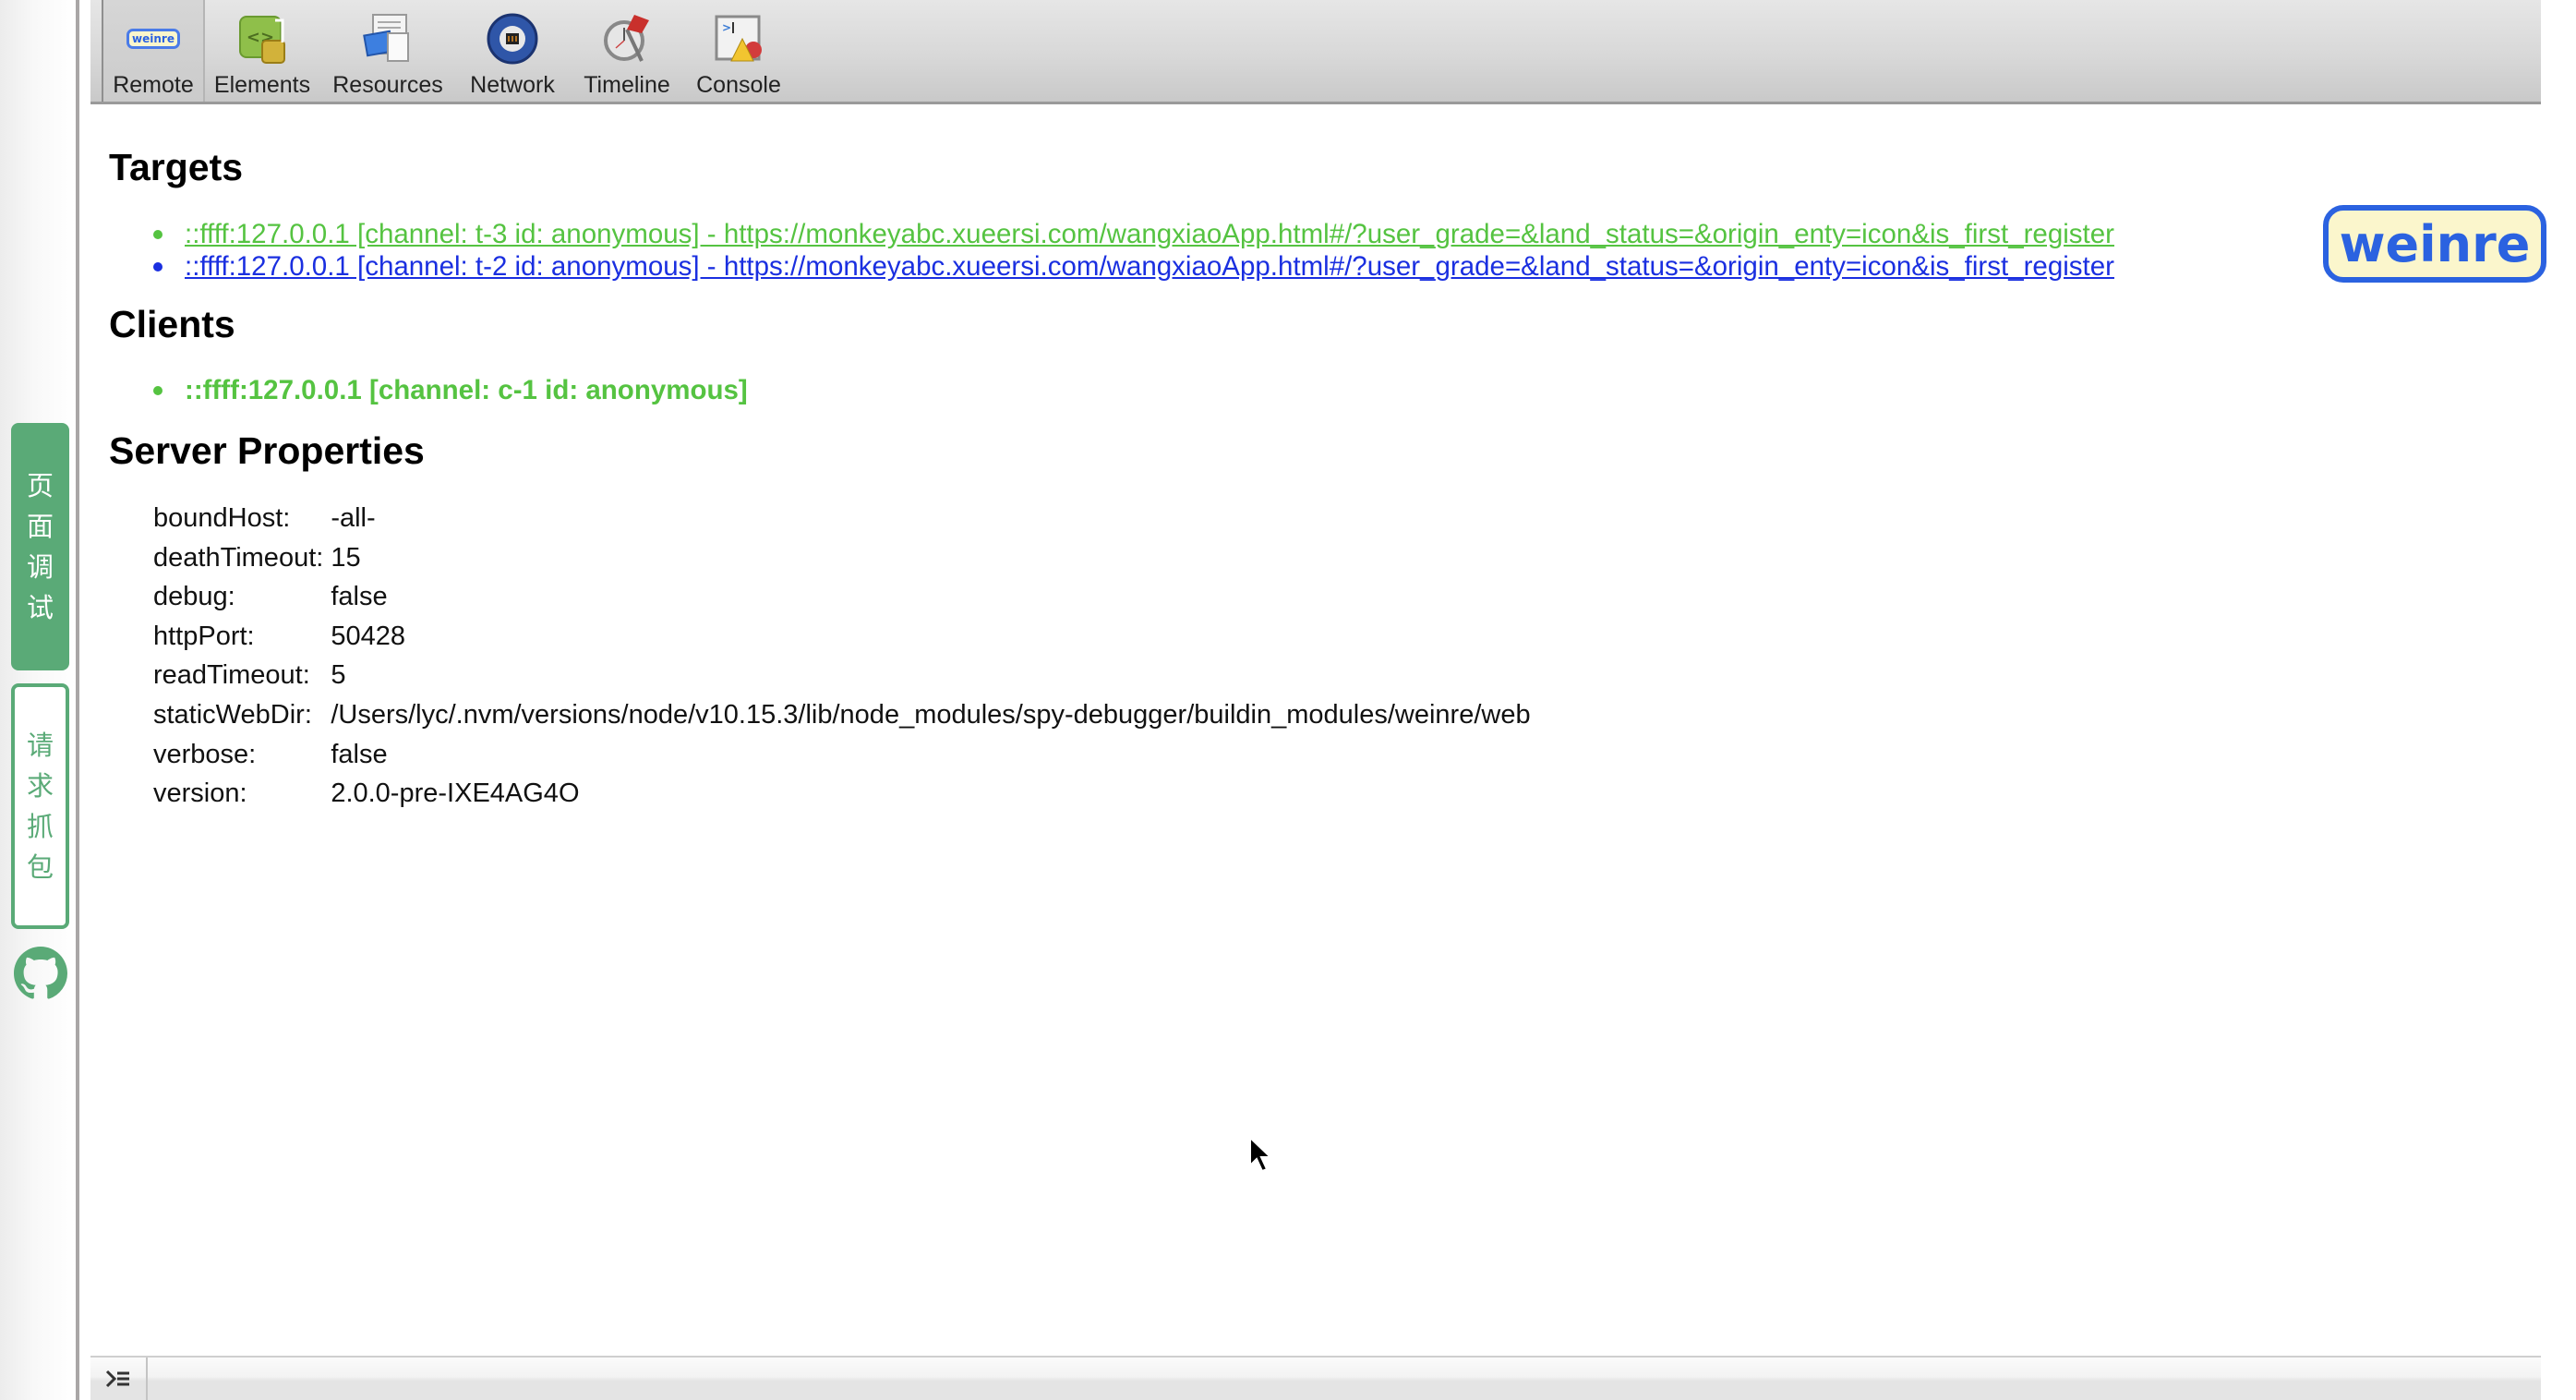 This screenshot has height=1400, width=2576. What do you see at coordinates (262, 85) in the screenshot?
I see `tab-label: Elements` at bounding box center [262, 85].